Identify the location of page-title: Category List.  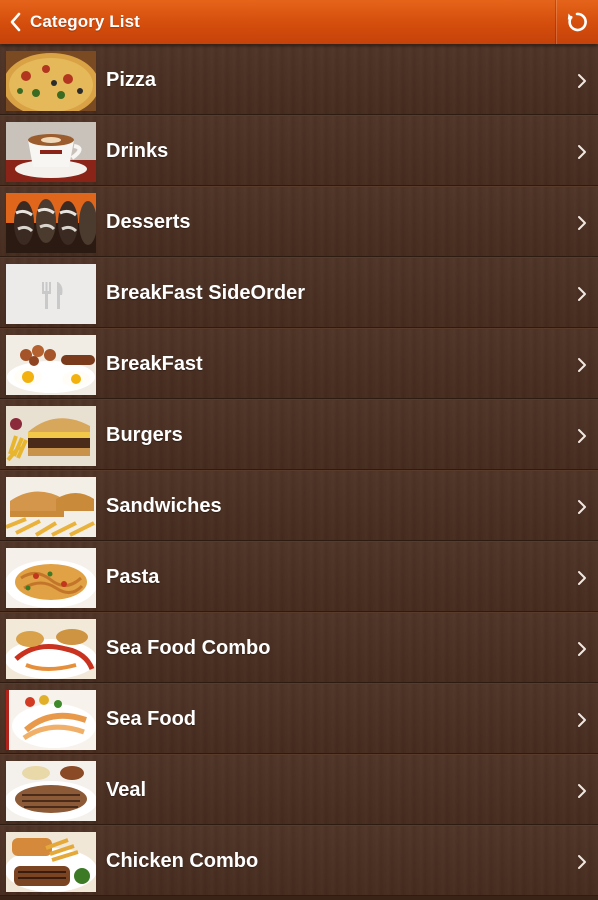
(85, 21).